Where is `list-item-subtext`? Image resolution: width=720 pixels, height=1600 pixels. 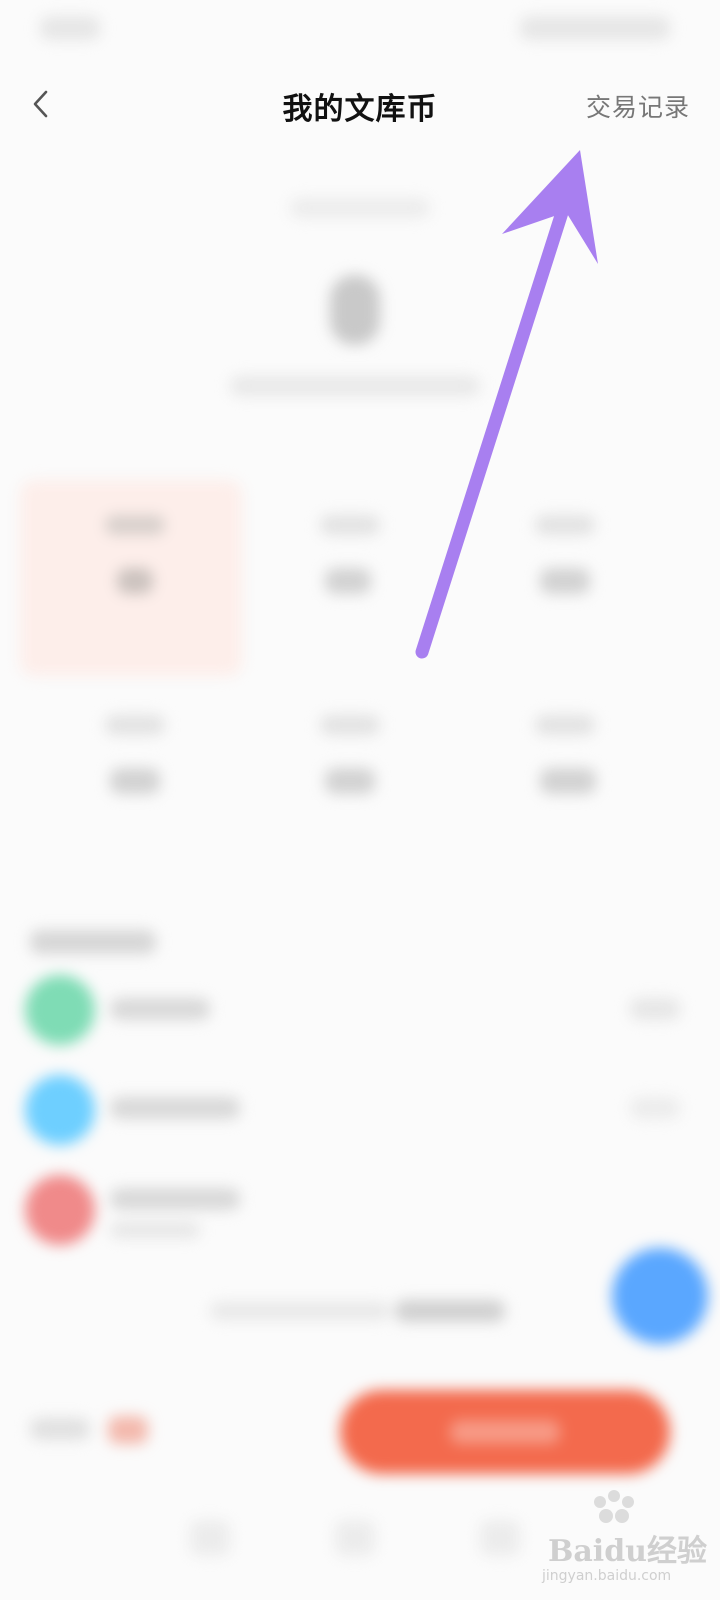 list-item-subtext is located at coordinates (155, 1230).